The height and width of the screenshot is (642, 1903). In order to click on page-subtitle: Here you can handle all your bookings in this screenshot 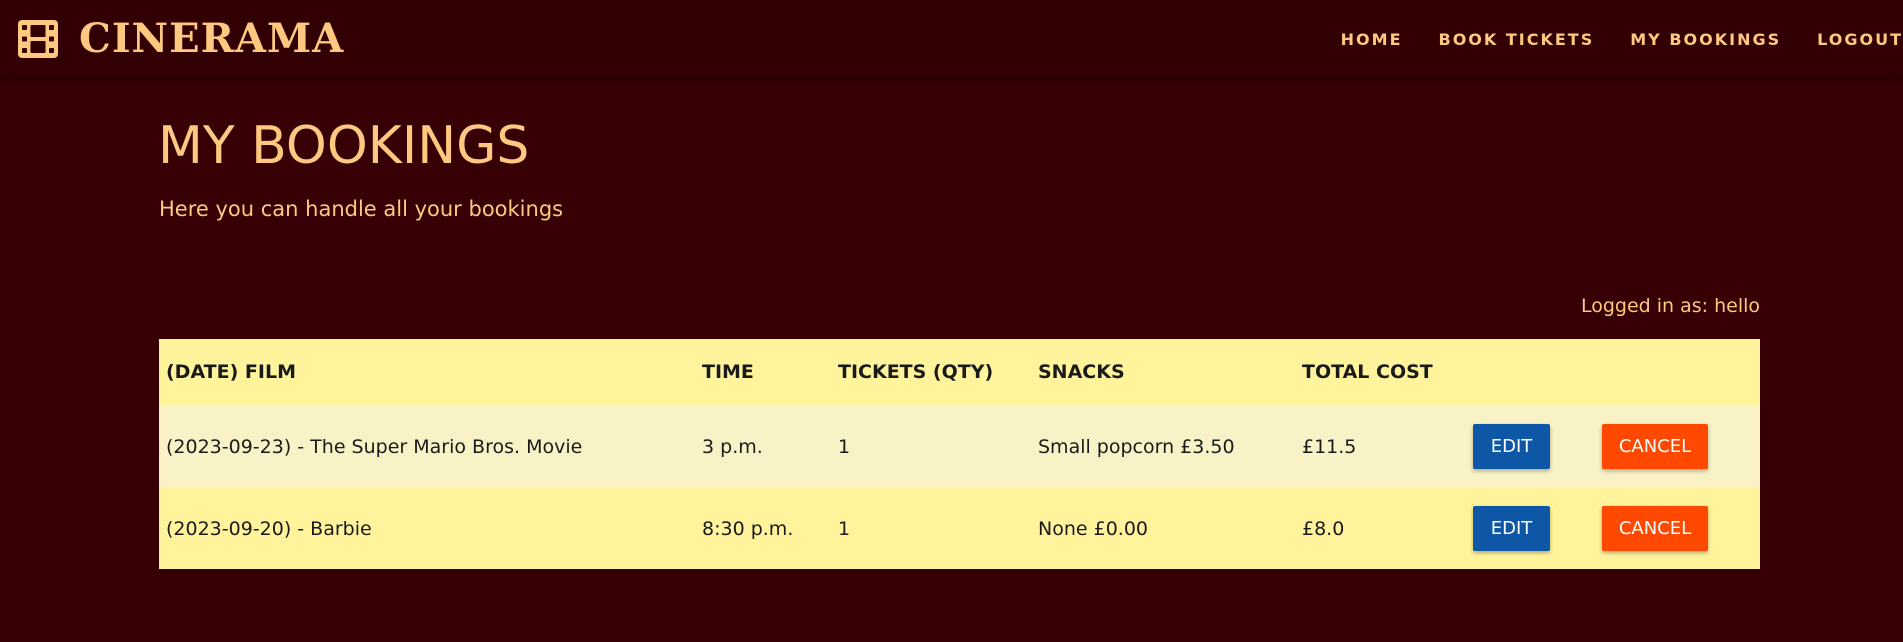, I will do `click(361, 209)`.